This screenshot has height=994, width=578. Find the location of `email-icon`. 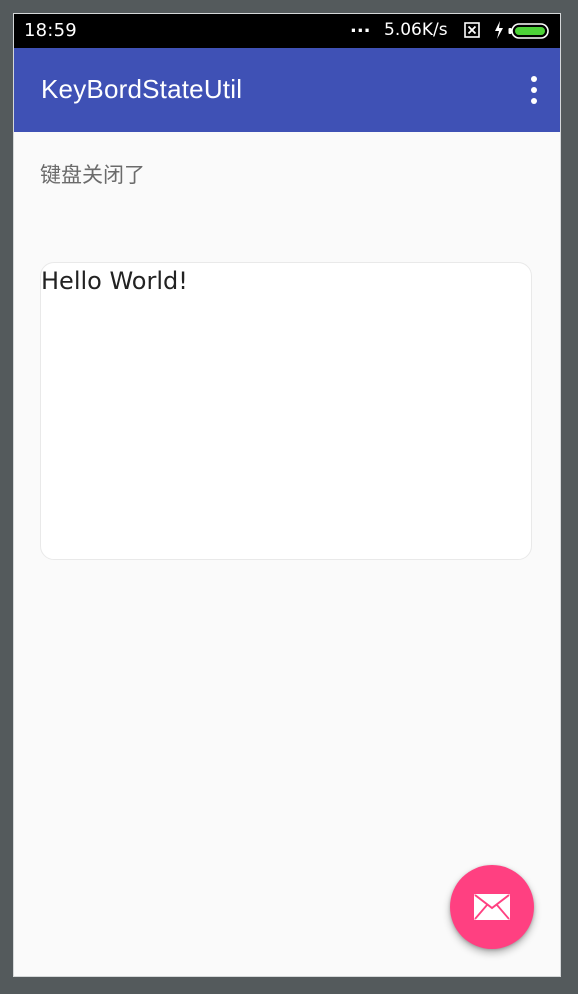

email-icon is located at coordinates (492, 907).